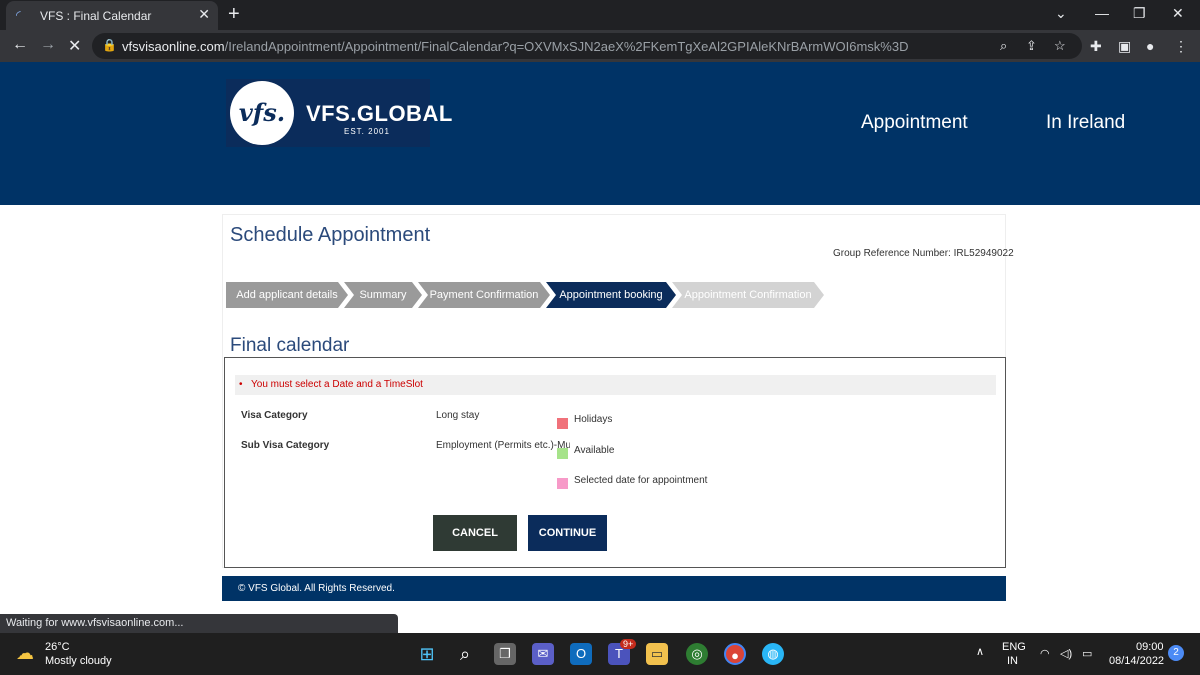  Describe the element at coordinates (614, 588) in the screenshot. I see `site-footer: © VFS Global. All Rights Reserved.` at that location.